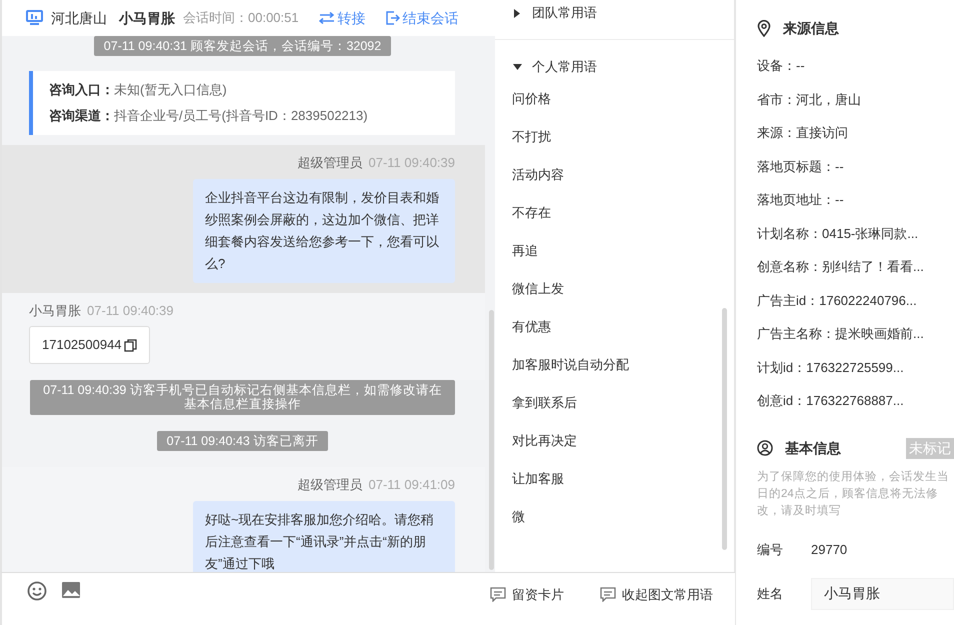  I want to click on phrase-item: 拿到联系后, so click(544, 403).